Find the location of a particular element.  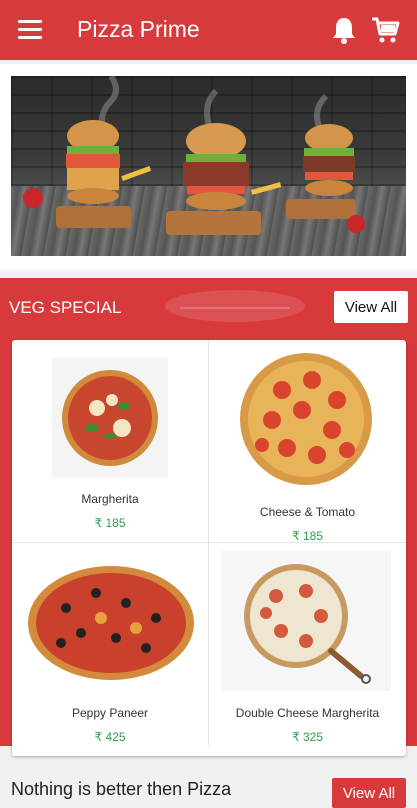

product-card: Peppy Paneer ₹ 425 is located at coordinates (110, 644).